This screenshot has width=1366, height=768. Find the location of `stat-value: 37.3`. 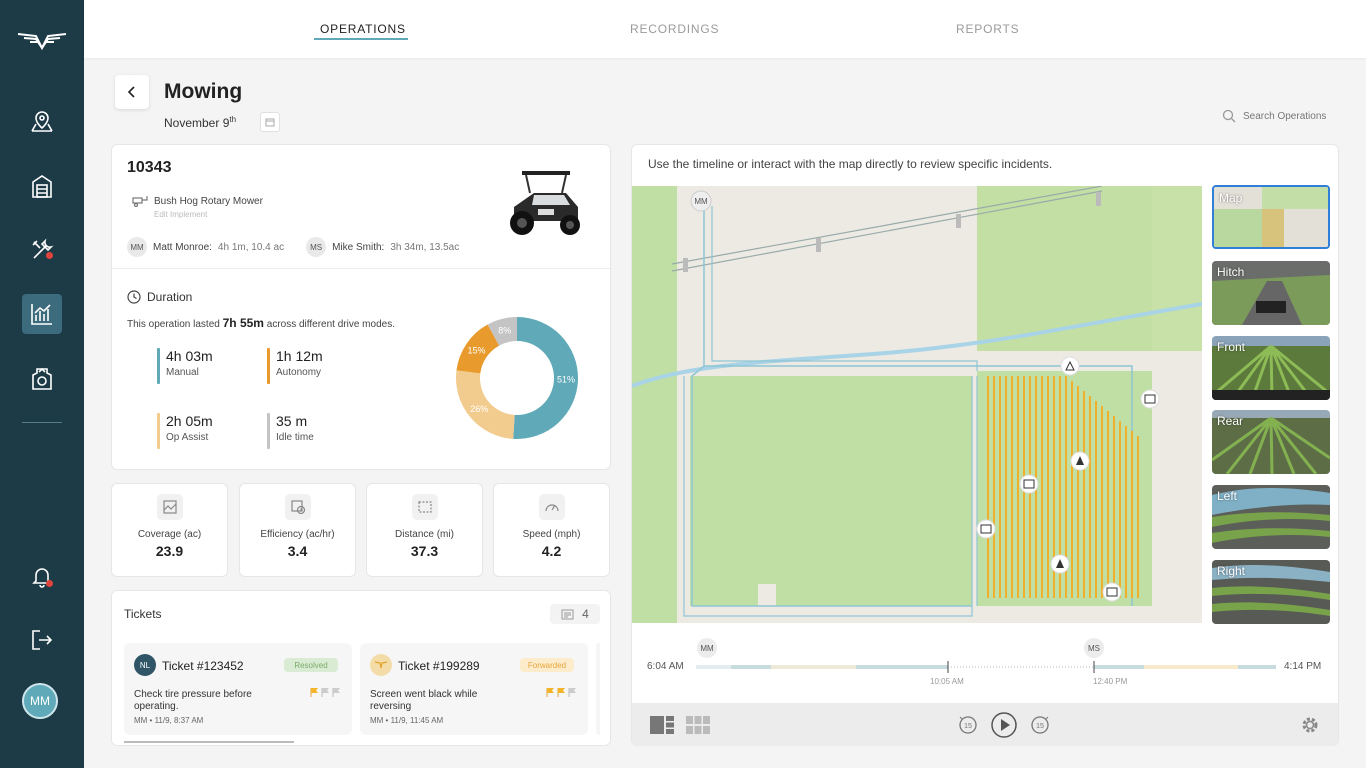

stat-value: 37.3 is located at coordinates (424, 551).